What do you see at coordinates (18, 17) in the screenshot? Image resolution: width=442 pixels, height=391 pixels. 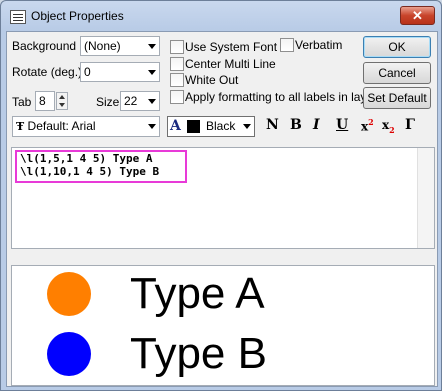 I see `dialog-icon` at bounding box center [18, 17].